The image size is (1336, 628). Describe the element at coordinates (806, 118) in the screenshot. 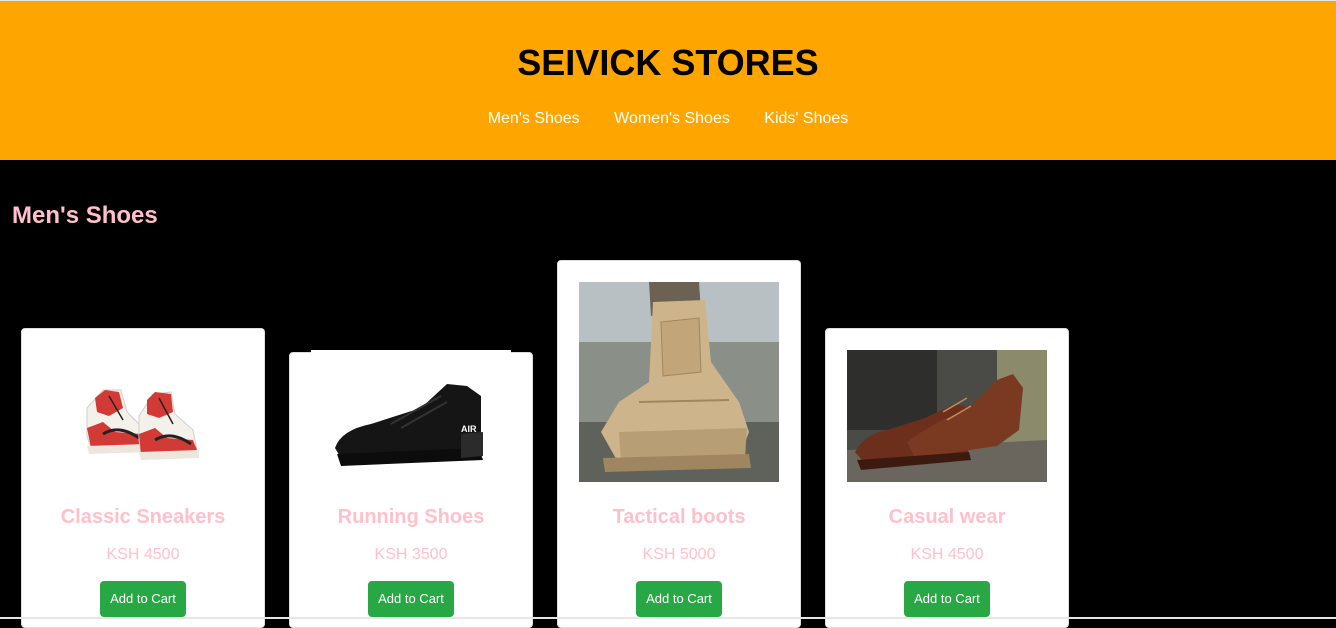

I see `nav-kids-shoes: Kids' Shoes` at that location.